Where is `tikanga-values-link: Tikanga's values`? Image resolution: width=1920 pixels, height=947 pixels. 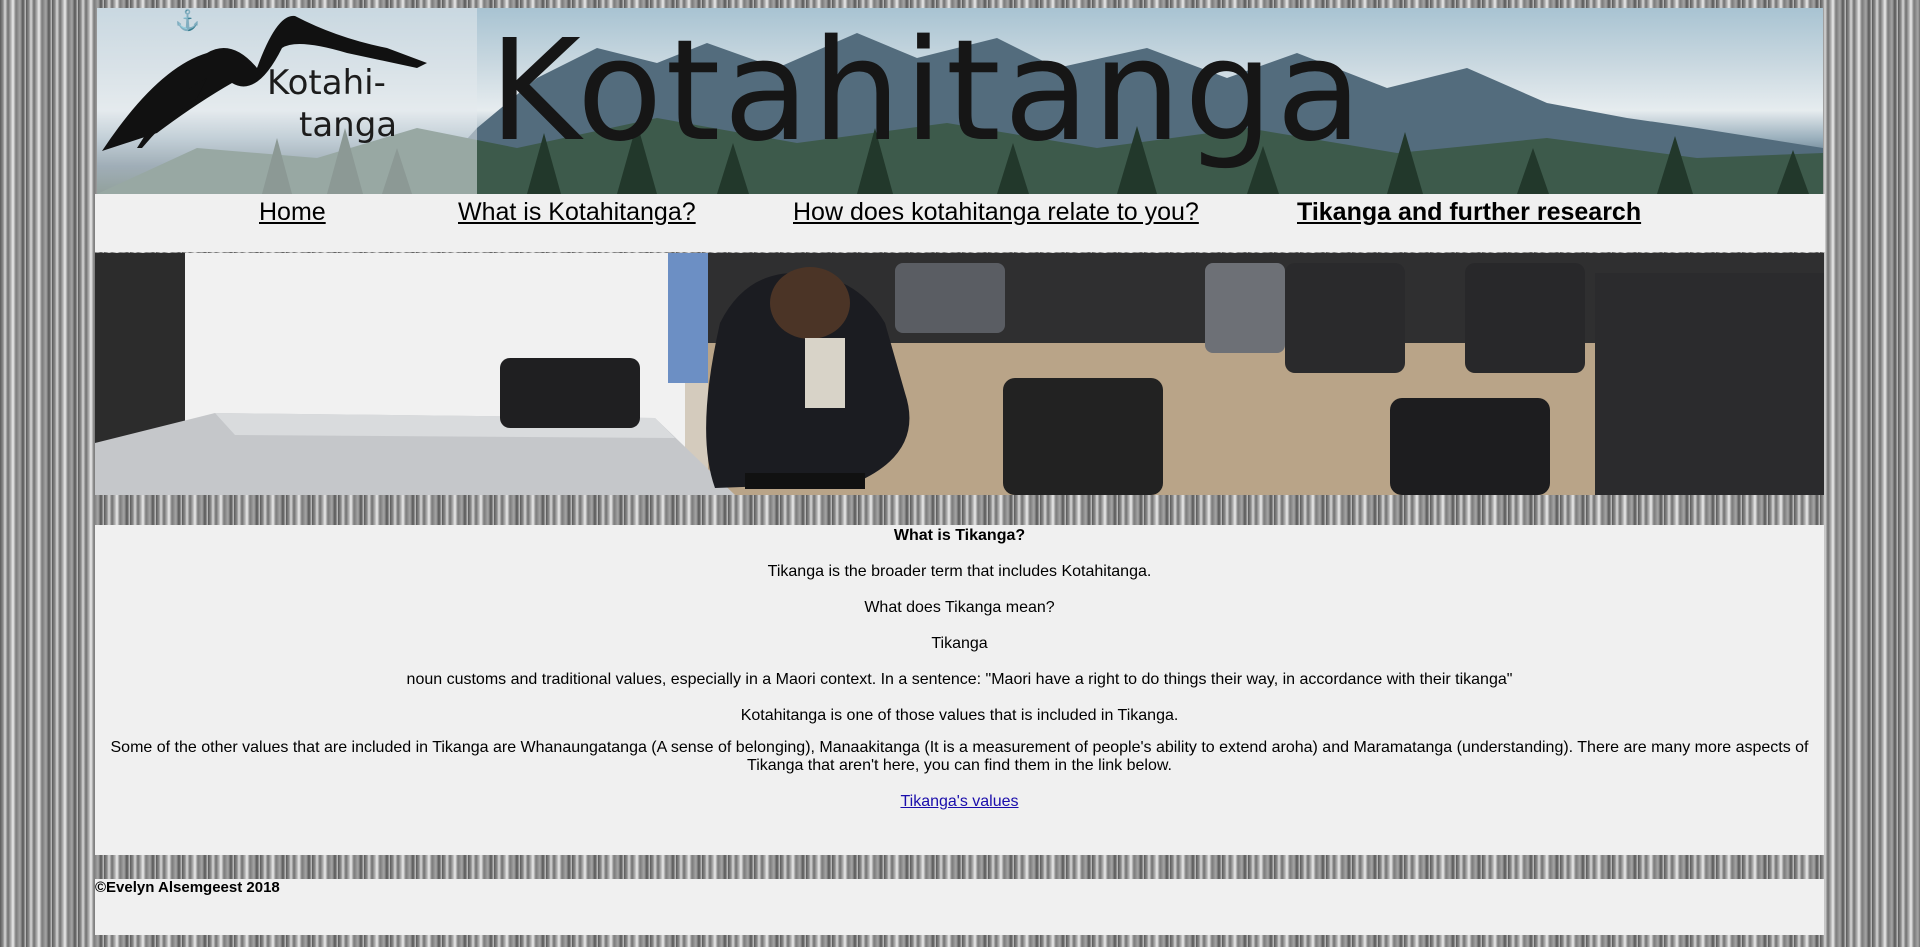
tikanga-values-link: Tikanga's values is located at coordinates (959, 801).